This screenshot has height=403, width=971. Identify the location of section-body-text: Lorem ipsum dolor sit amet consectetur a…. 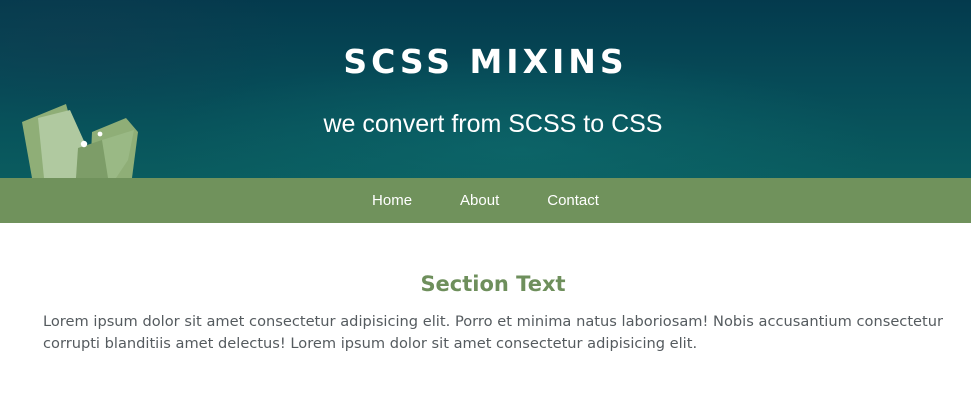
(493, 332).